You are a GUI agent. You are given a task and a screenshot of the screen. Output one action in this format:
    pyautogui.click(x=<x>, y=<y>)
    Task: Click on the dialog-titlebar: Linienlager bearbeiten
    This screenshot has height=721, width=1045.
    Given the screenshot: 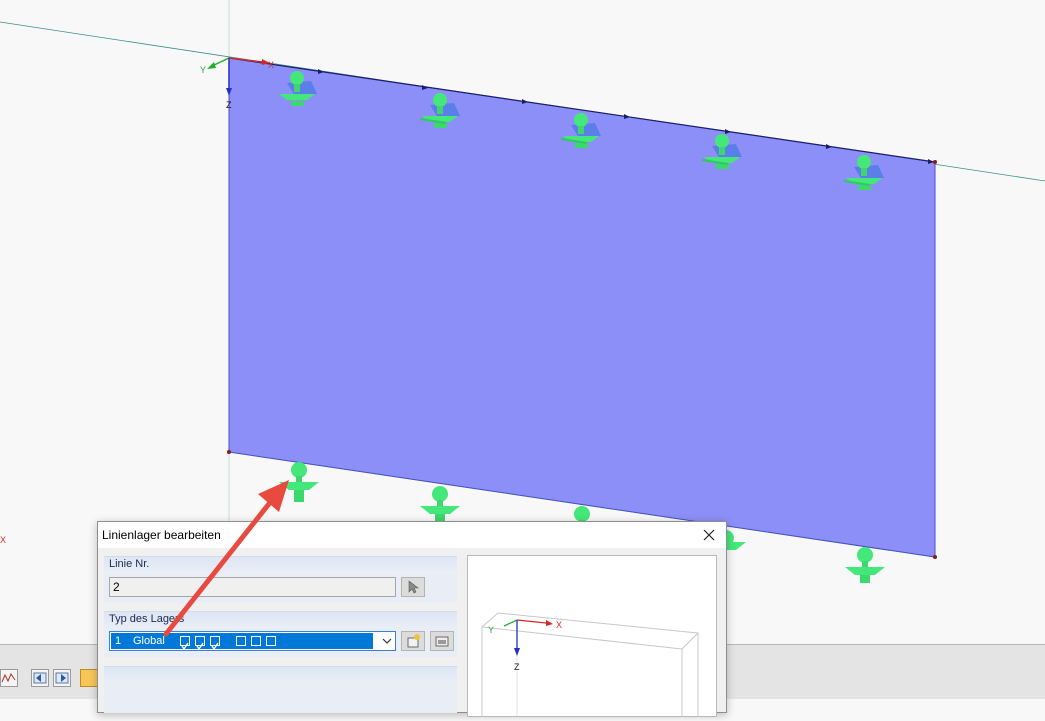 What is the action you would take?
    pyautogui.click(x=412, y=535)
    